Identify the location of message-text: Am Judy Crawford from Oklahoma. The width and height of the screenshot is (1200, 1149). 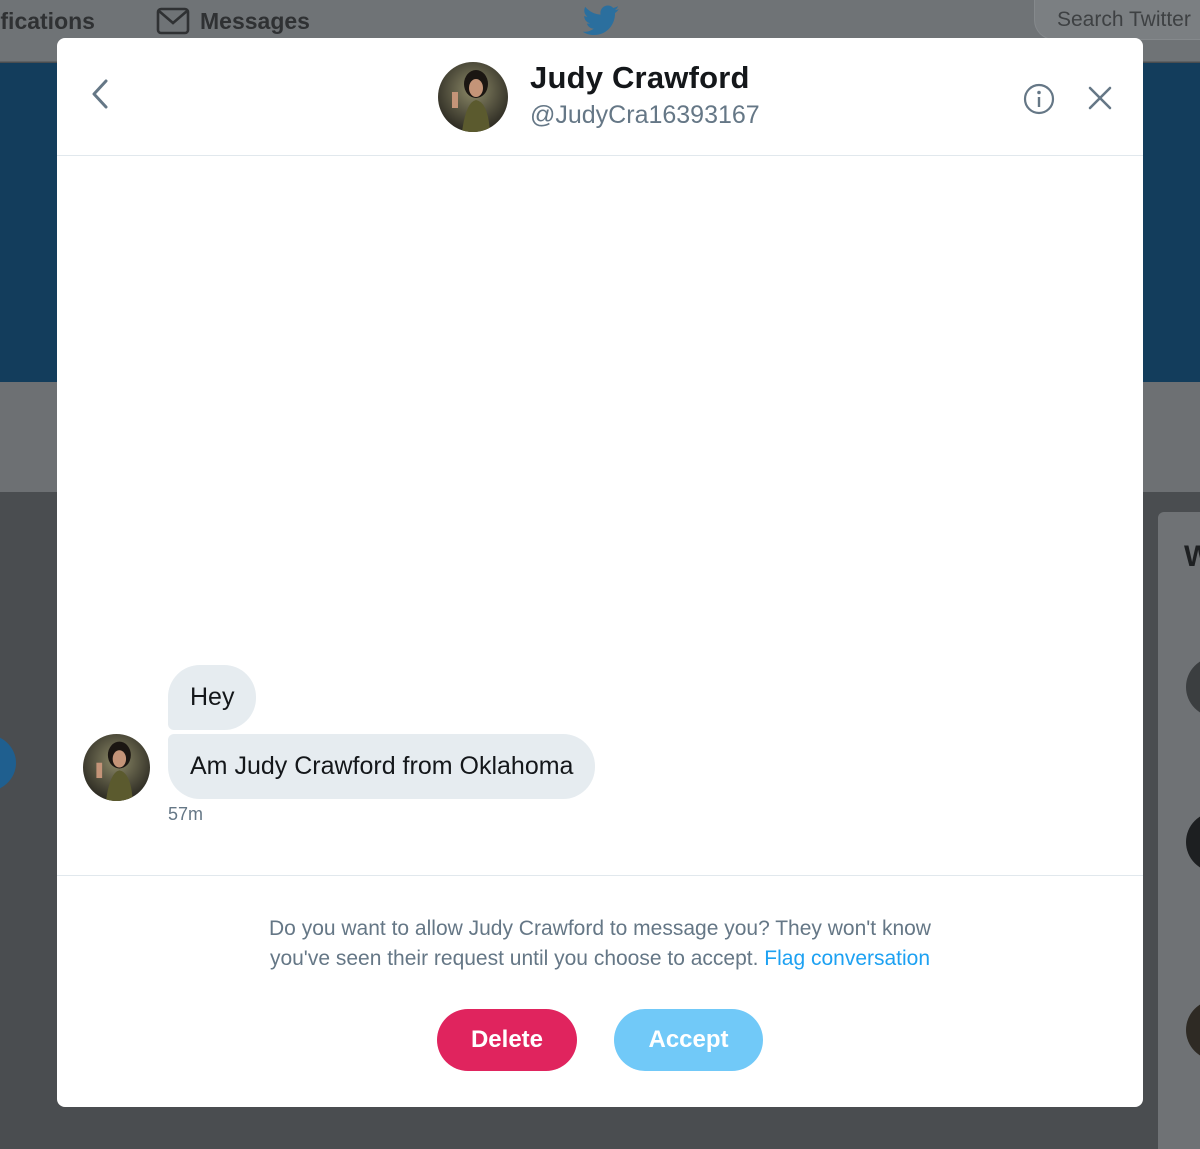
(382, 766).